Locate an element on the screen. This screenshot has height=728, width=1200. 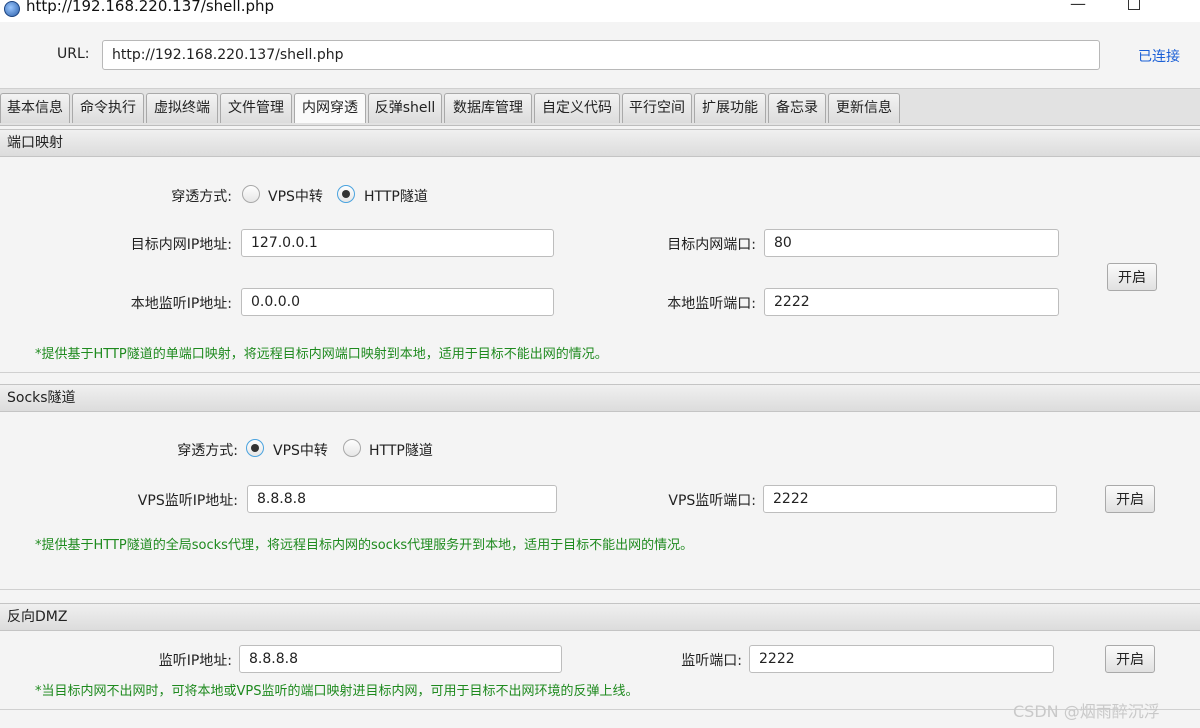
tab-virtual-terminal: 虚拟终端 is located at coordinates (182, 108).